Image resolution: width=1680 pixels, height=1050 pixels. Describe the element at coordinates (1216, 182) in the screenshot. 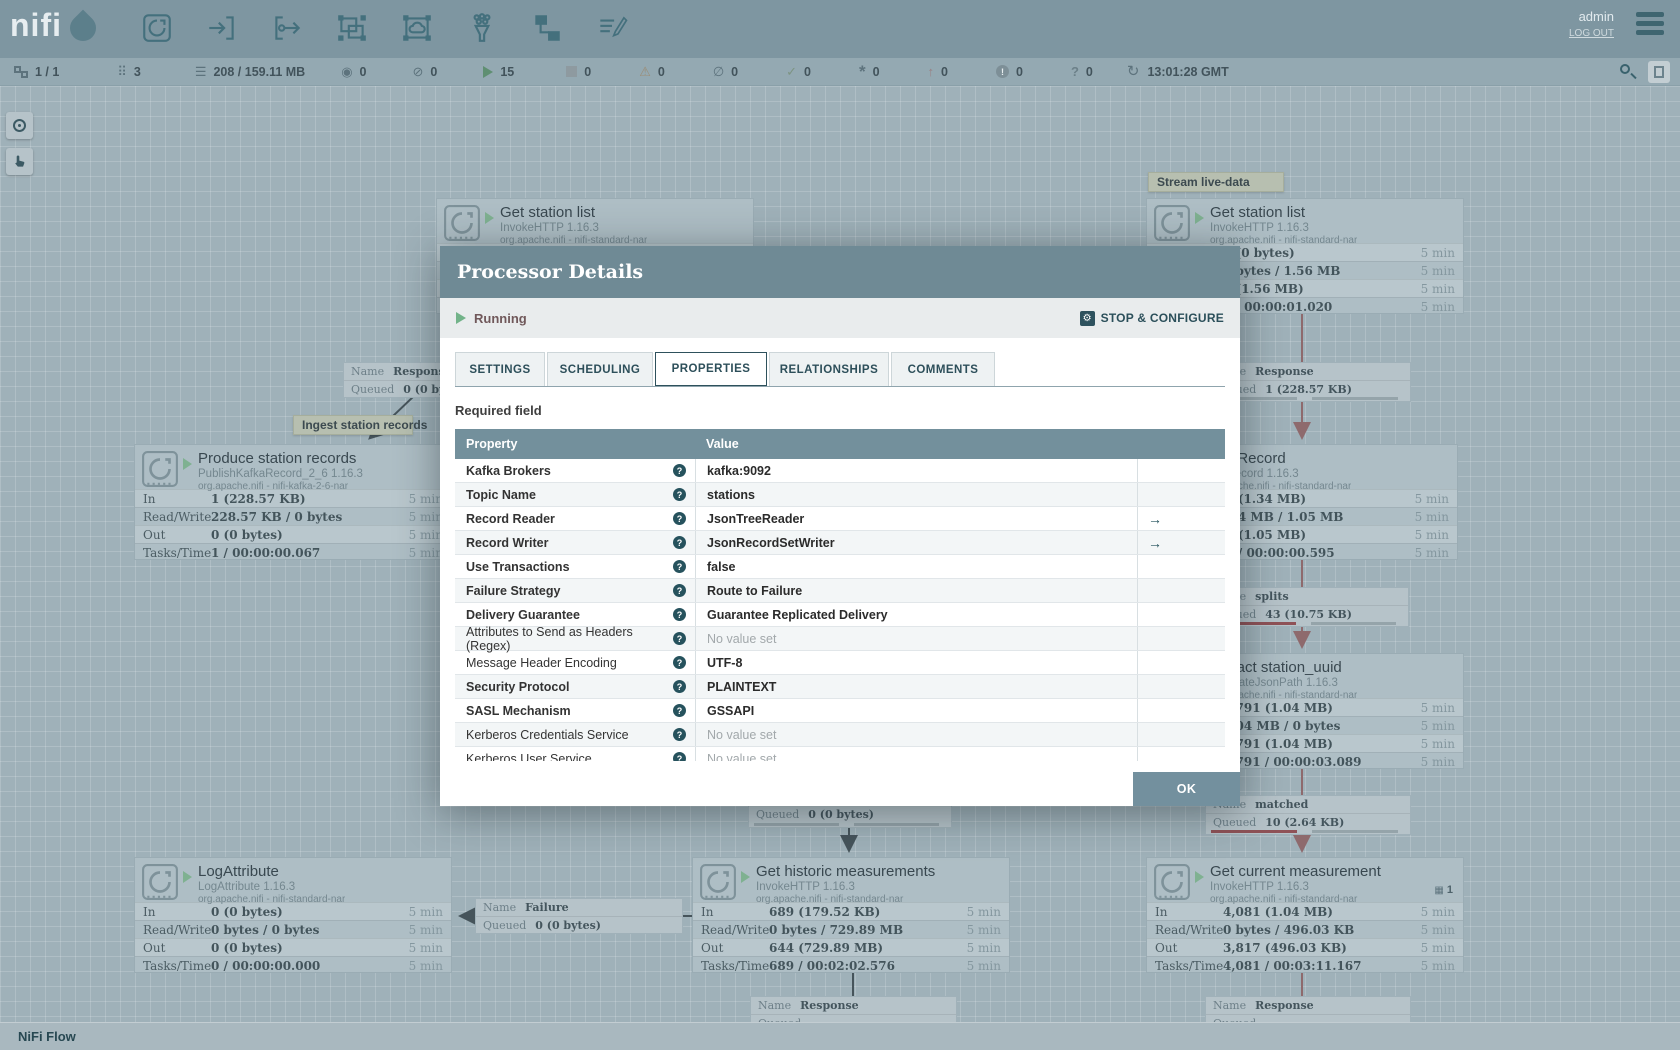

I see `canvas-label-stream-live-data: Stream live-data` at that location.